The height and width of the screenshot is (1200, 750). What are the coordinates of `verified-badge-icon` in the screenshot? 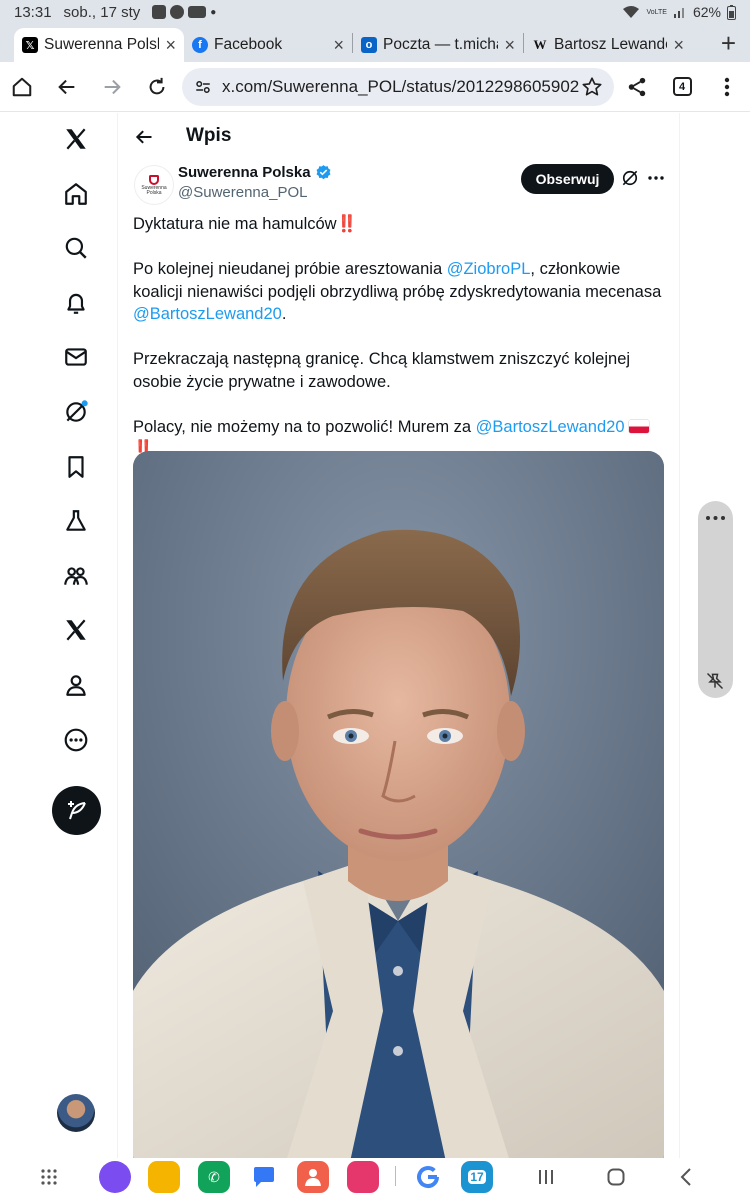 It's located at (323, 172).